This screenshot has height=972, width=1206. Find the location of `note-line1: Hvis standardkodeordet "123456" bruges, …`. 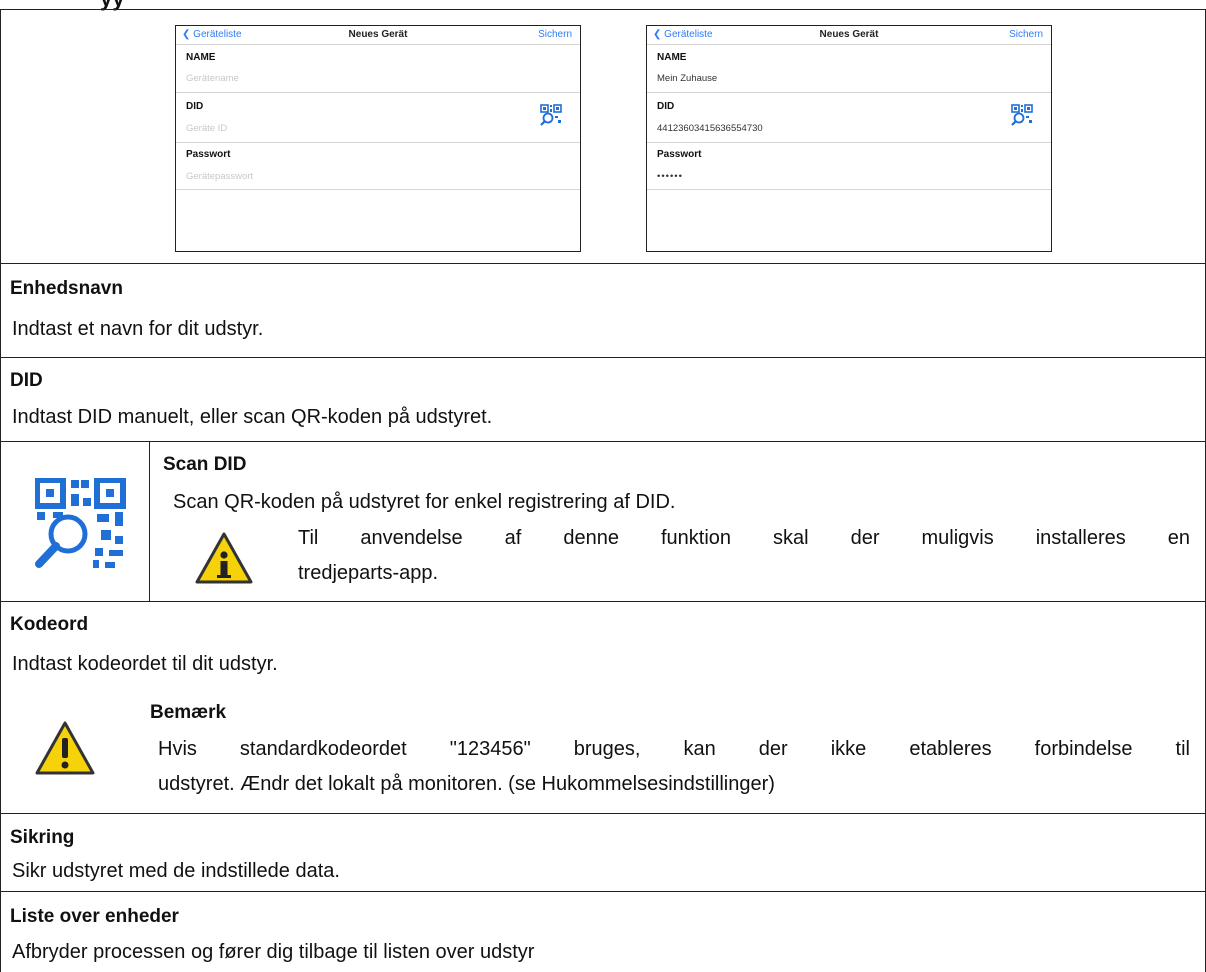

note-line1: Hvis standardkodeordet "123456" bruges, … is located at coordinates (674, 749).